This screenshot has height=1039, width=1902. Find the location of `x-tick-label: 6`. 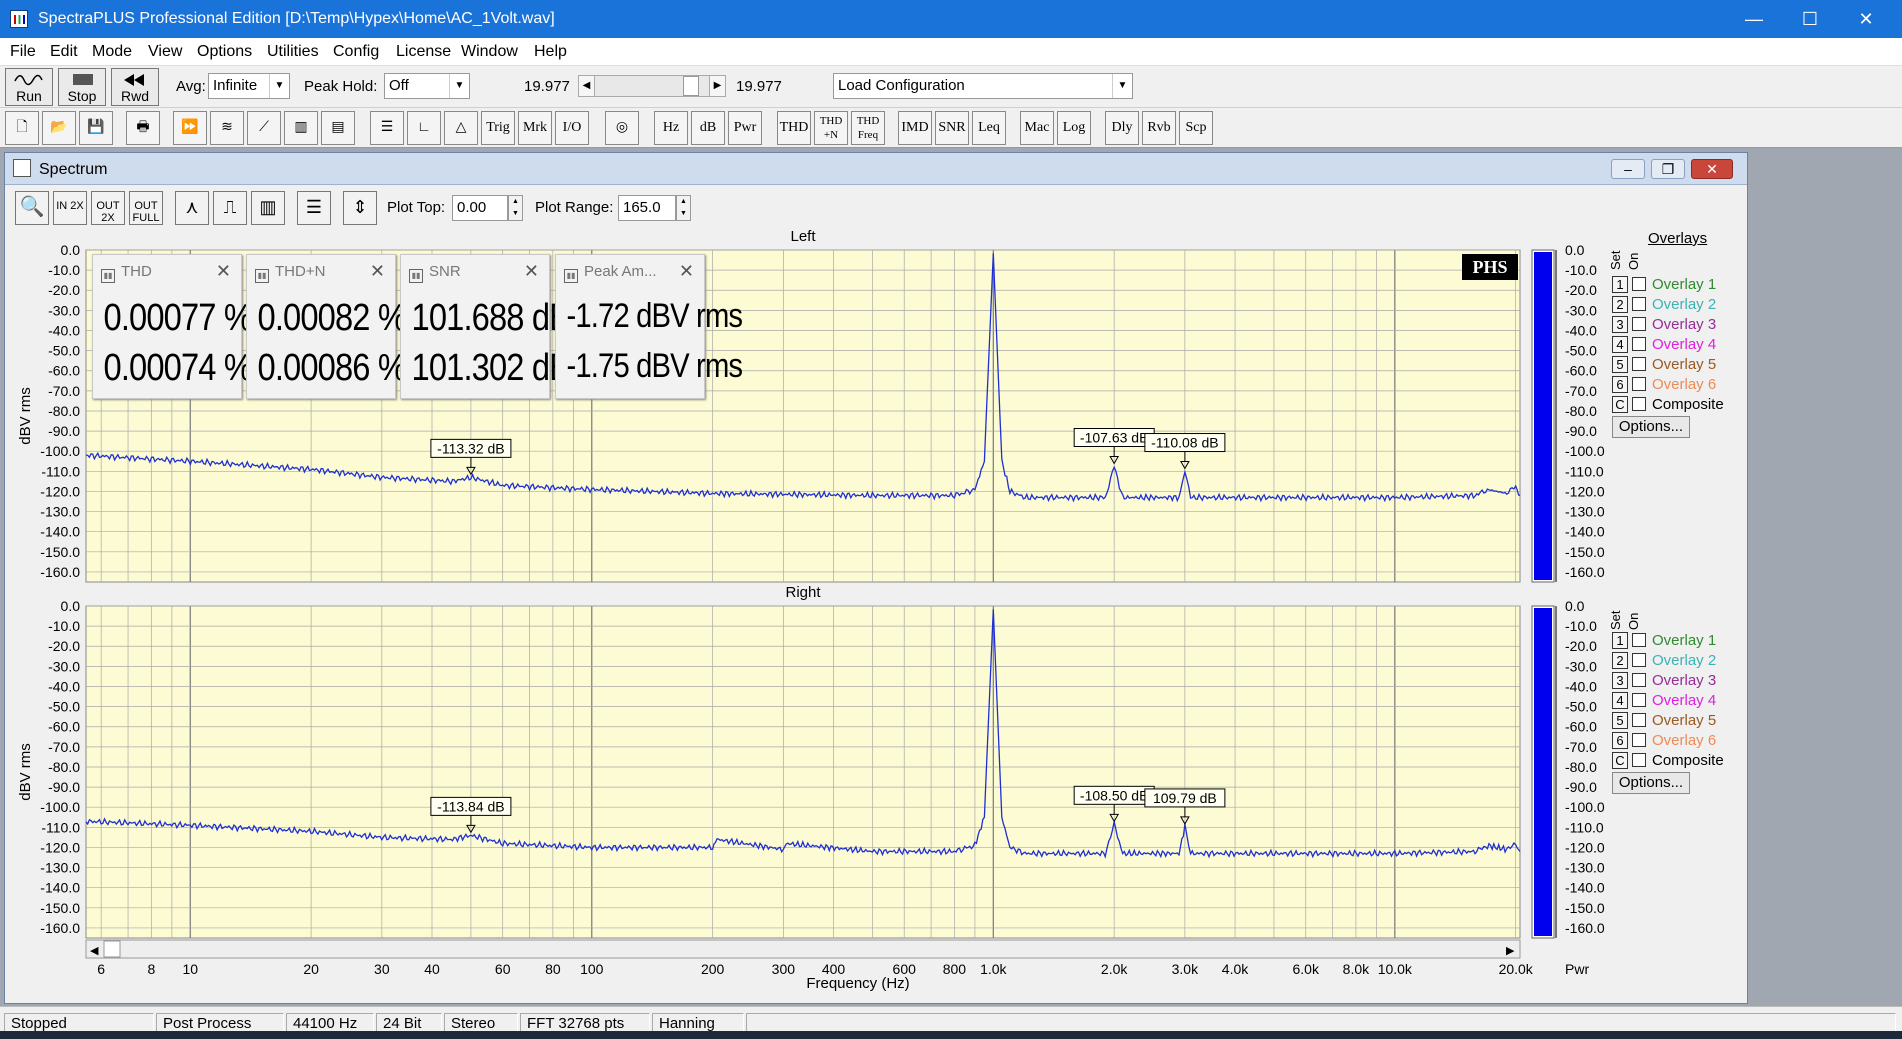

x-tick-label: 6 is located at coordinates (101, 969).